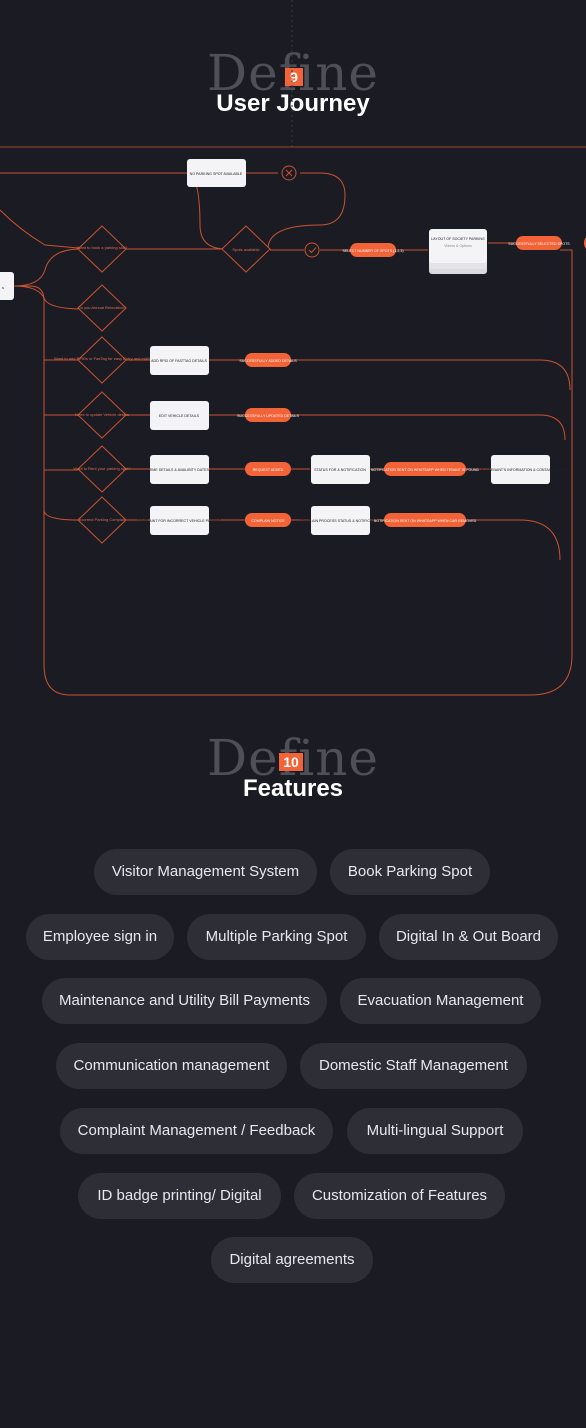 This screenshot has width=586, height=1428. What do you see at coordinates (468, 937) in the screenshot?
I see `feature-pill: Digital In & Out Board` at bounding box center [468, 937].